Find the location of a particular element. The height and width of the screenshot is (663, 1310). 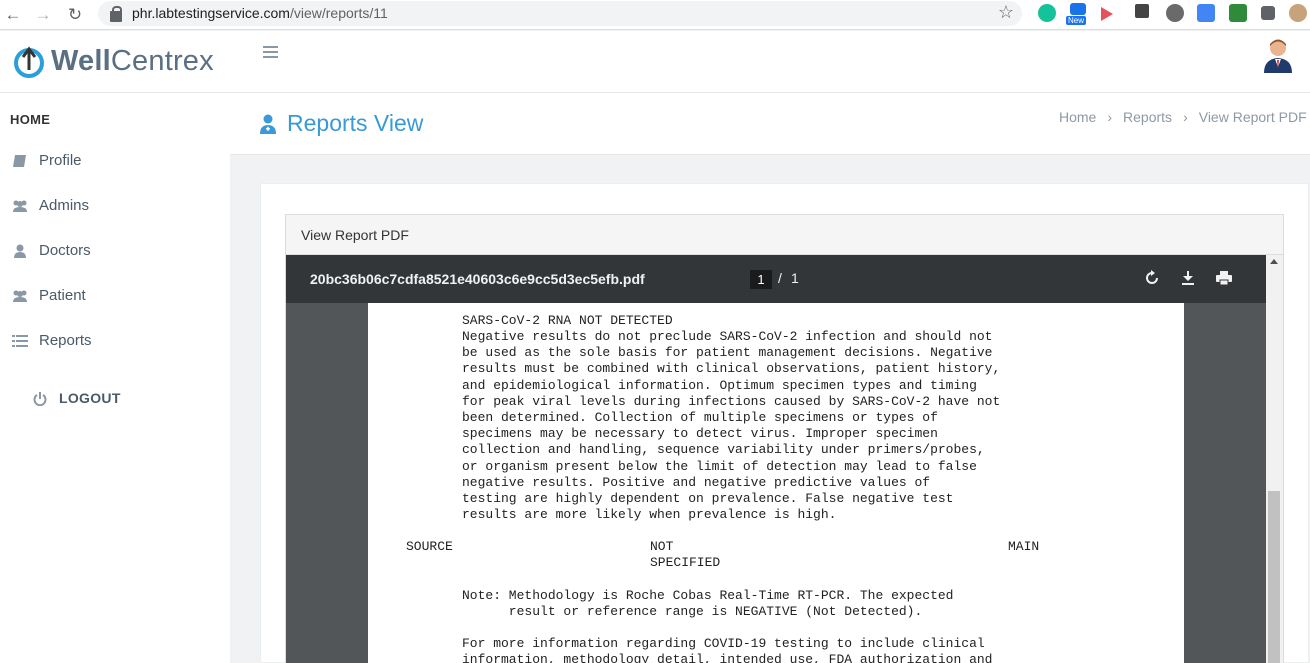

logout-label: LOGOUT is located at coordinates (90, 398).